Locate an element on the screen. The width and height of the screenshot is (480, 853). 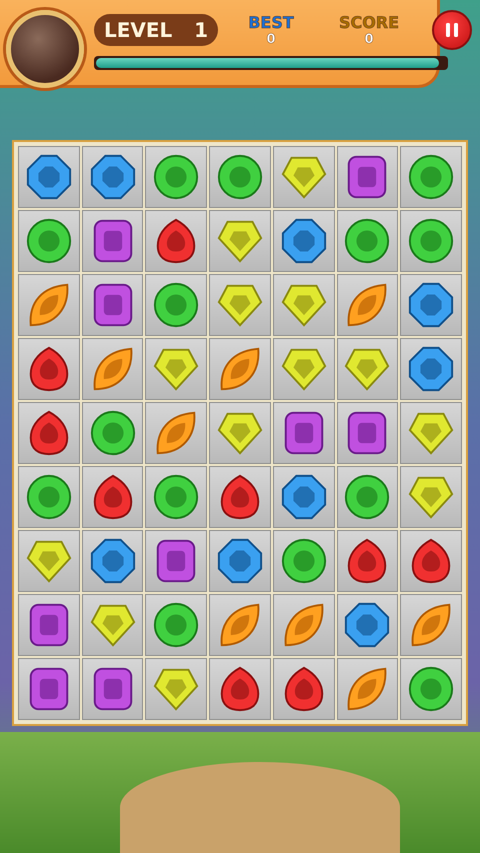
score-value: 0 is located at coordinates (369, 39).